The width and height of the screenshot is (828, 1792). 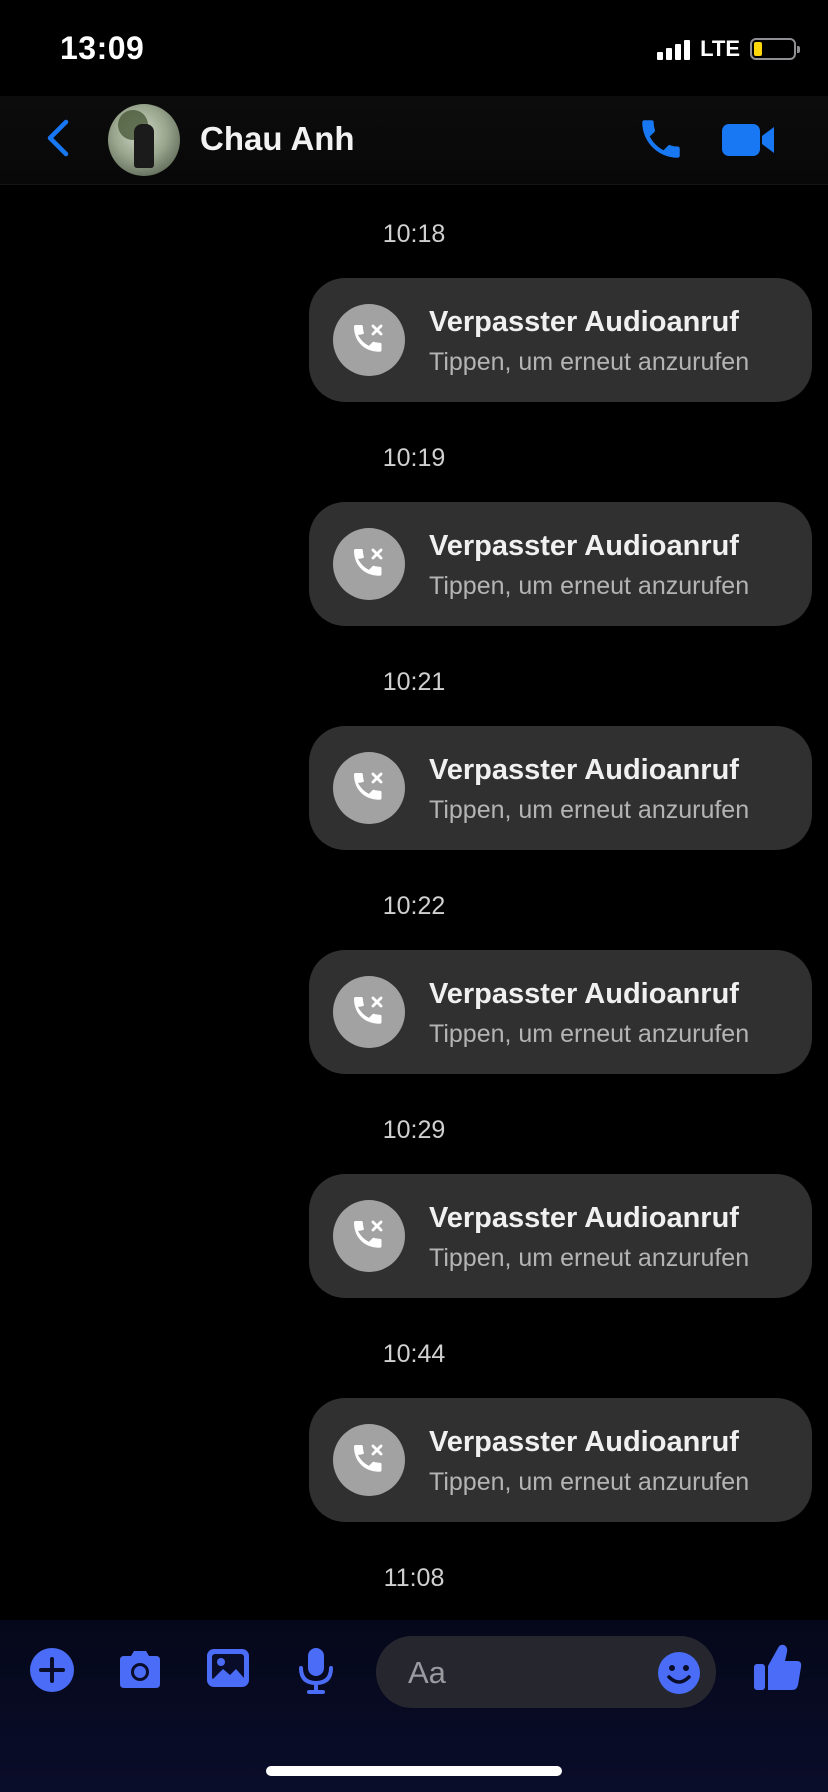 I want to click on microphone-icon, so click(x=316, y=1670).